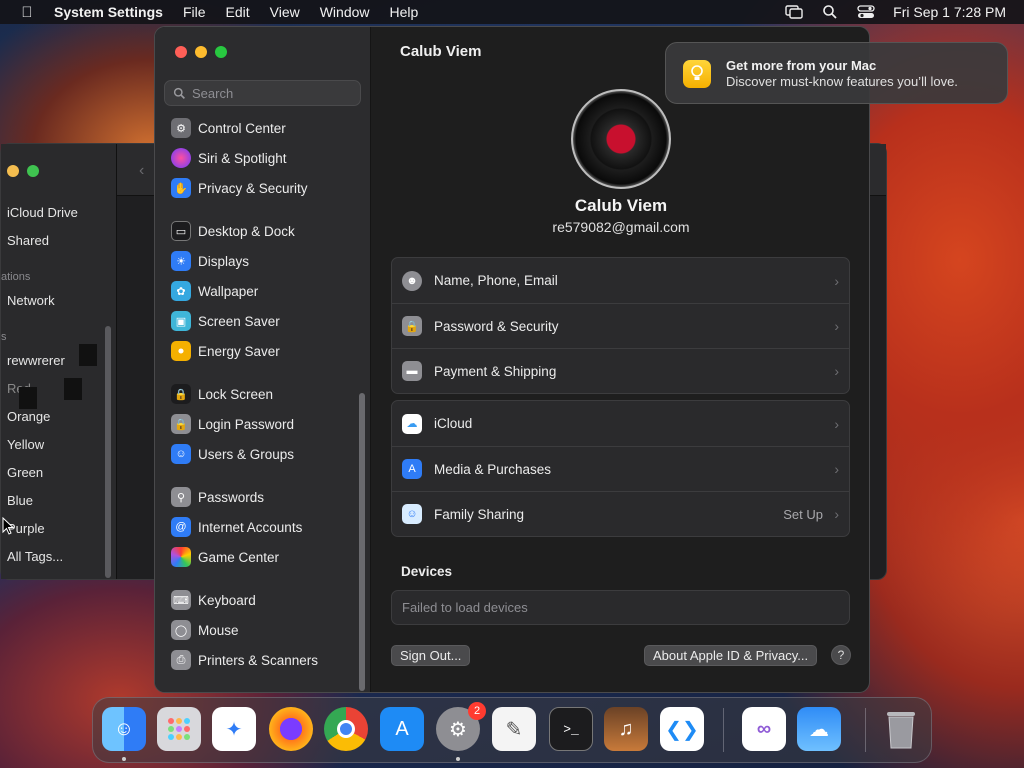 The height and width of the screenshot is (768, 1024). What do you see at coordinates (461, 726) in the screenshot?
I see `system-settings-icon: ⚙ 2` at bounding box center [461, 726].